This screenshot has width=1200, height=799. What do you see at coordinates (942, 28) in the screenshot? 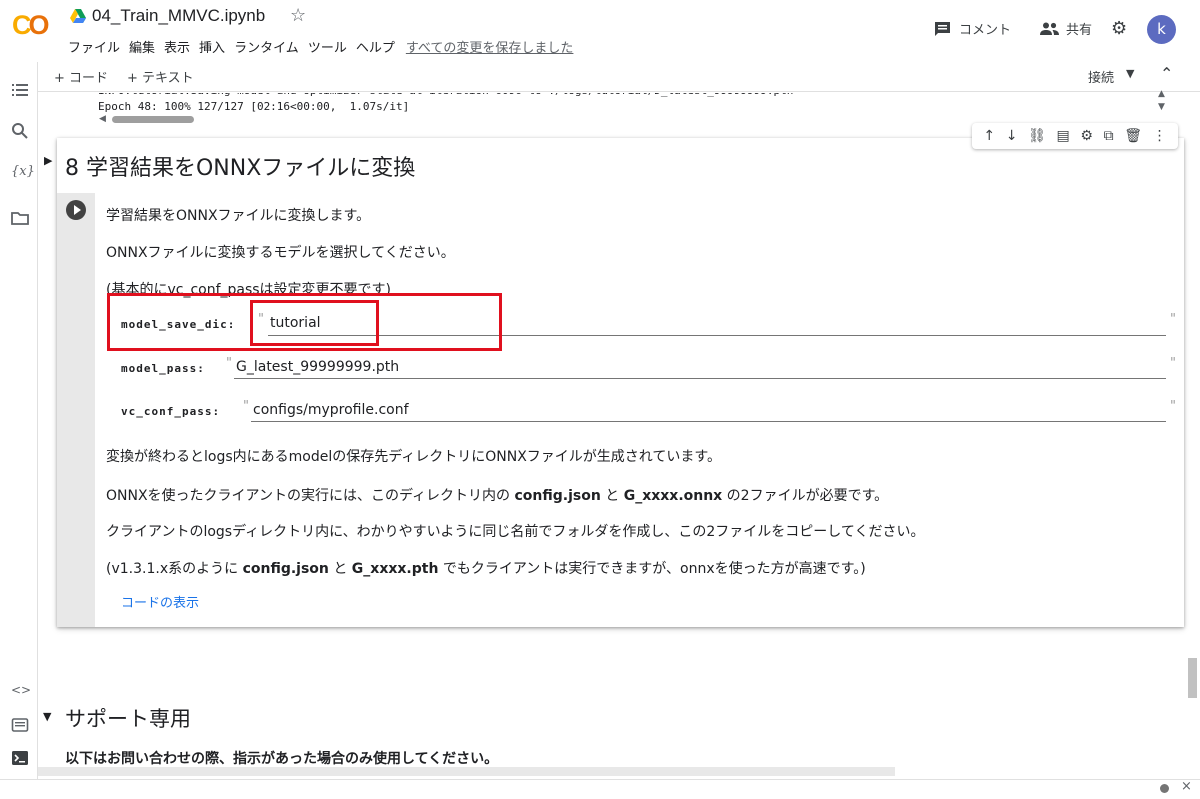
I see `comment-icon` at bounding box center [942, 28].